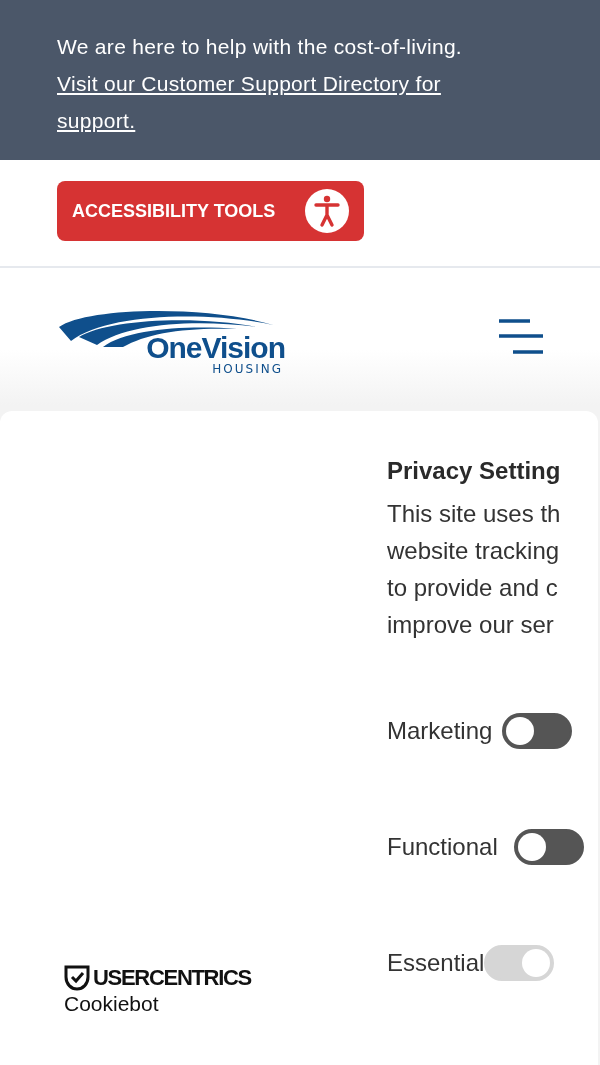 This screenshot has height=1065, width=600. I want to click on toggle-label: Marketing, so click(440, 731).